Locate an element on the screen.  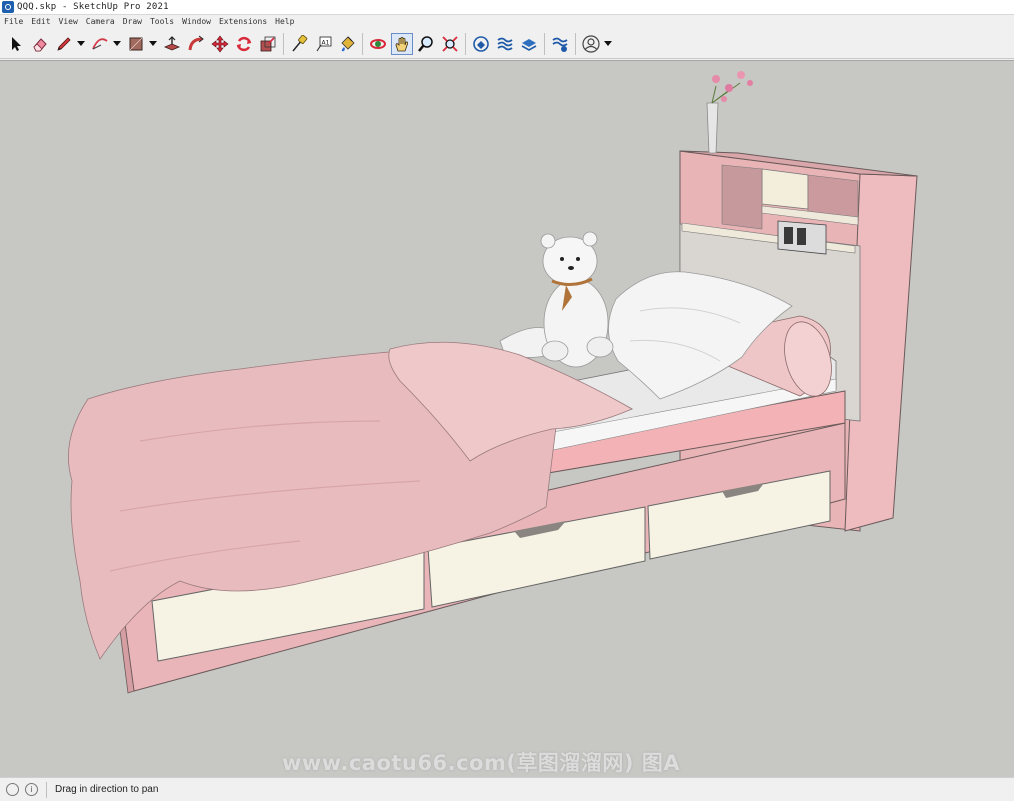
zoom-extents-tool is located at coordinates (450, 44).